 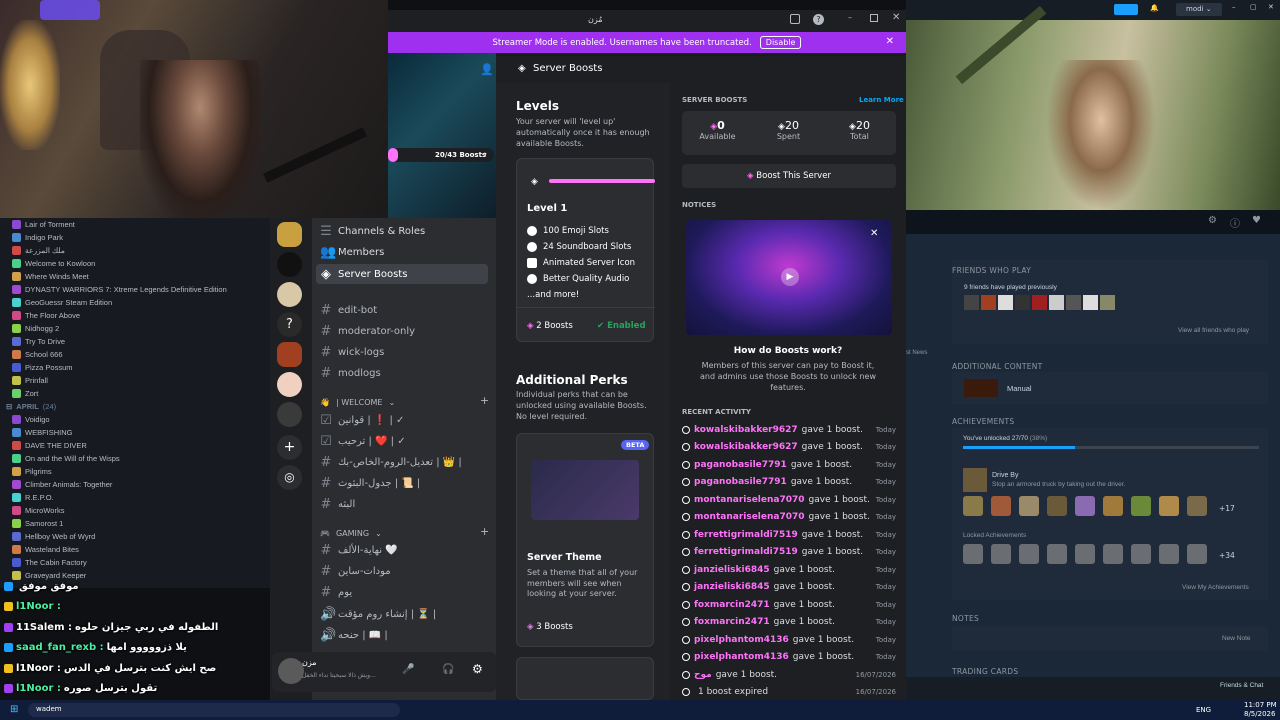 I want to click on guild-icon-help: ?, so click(x=289, y=324).